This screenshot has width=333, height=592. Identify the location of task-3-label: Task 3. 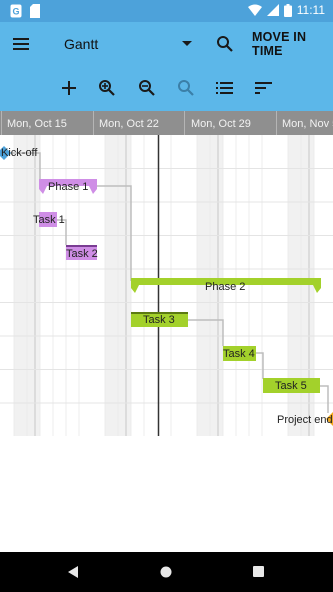
(159, 320).